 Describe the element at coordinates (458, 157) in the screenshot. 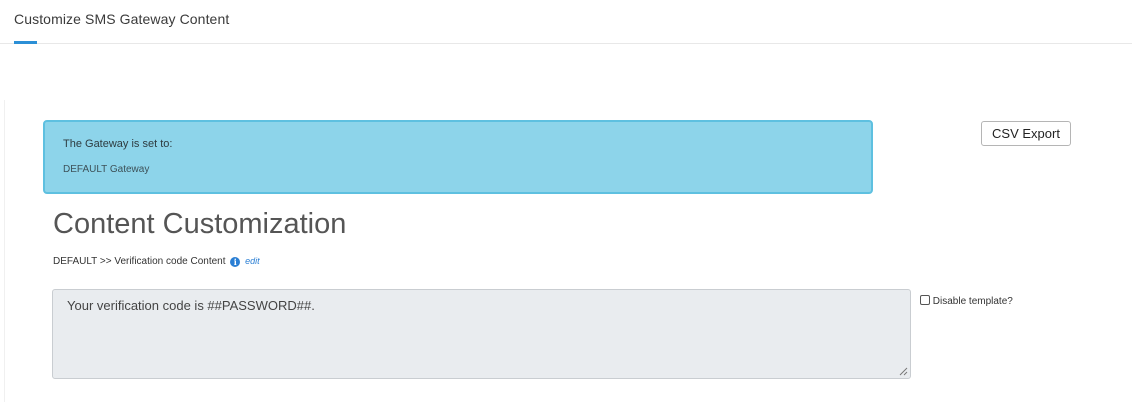

I see `gateway-info-alert: The Gateway is set to: DEFAULT Gateway` at that location.